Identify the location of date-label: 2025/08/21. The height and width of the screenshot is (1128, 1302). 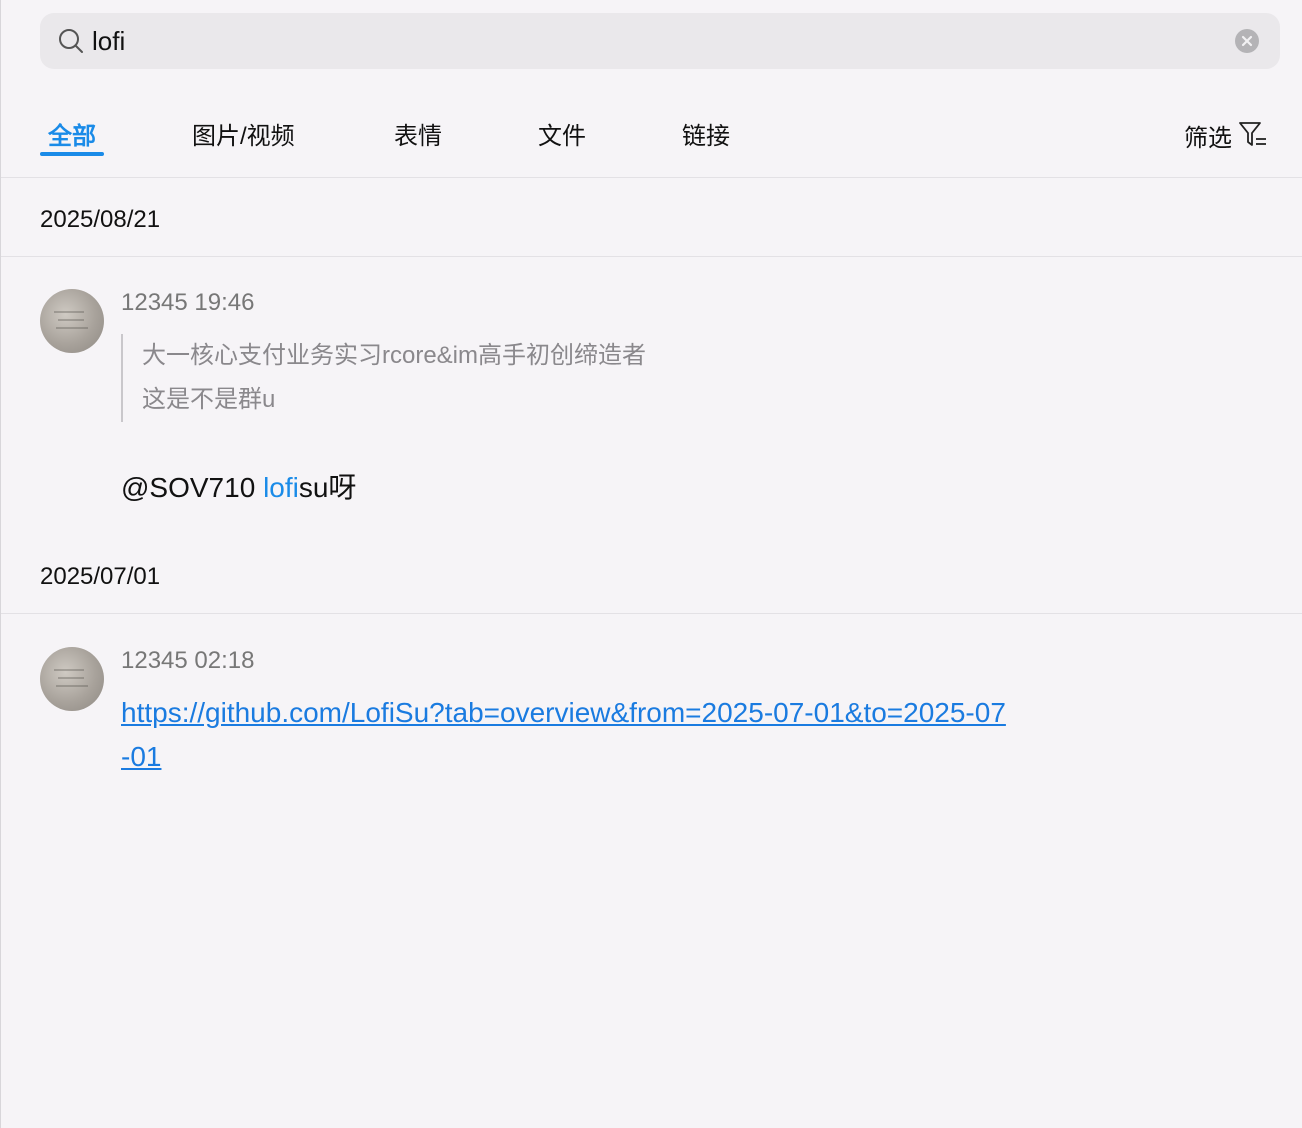
(100, 219).